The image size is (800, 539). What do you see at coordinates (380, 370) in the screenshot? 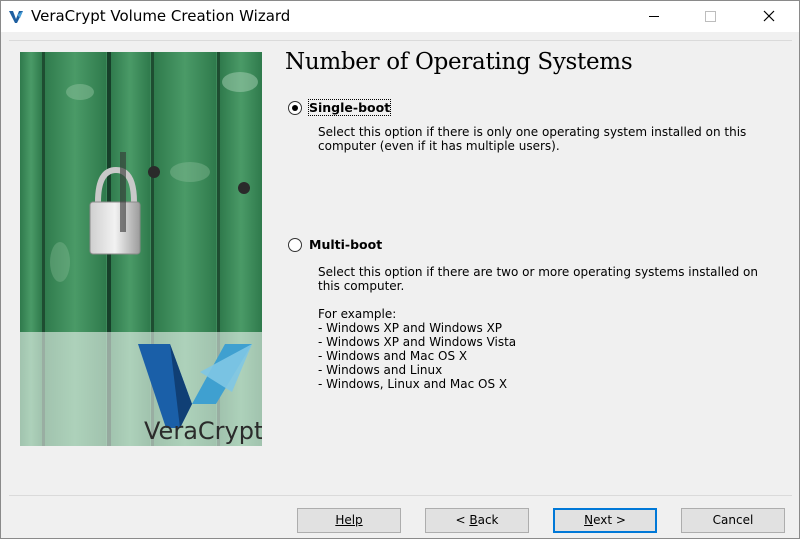
I see `example-item: - Windows and Linux` at bounding box center [380, 370].